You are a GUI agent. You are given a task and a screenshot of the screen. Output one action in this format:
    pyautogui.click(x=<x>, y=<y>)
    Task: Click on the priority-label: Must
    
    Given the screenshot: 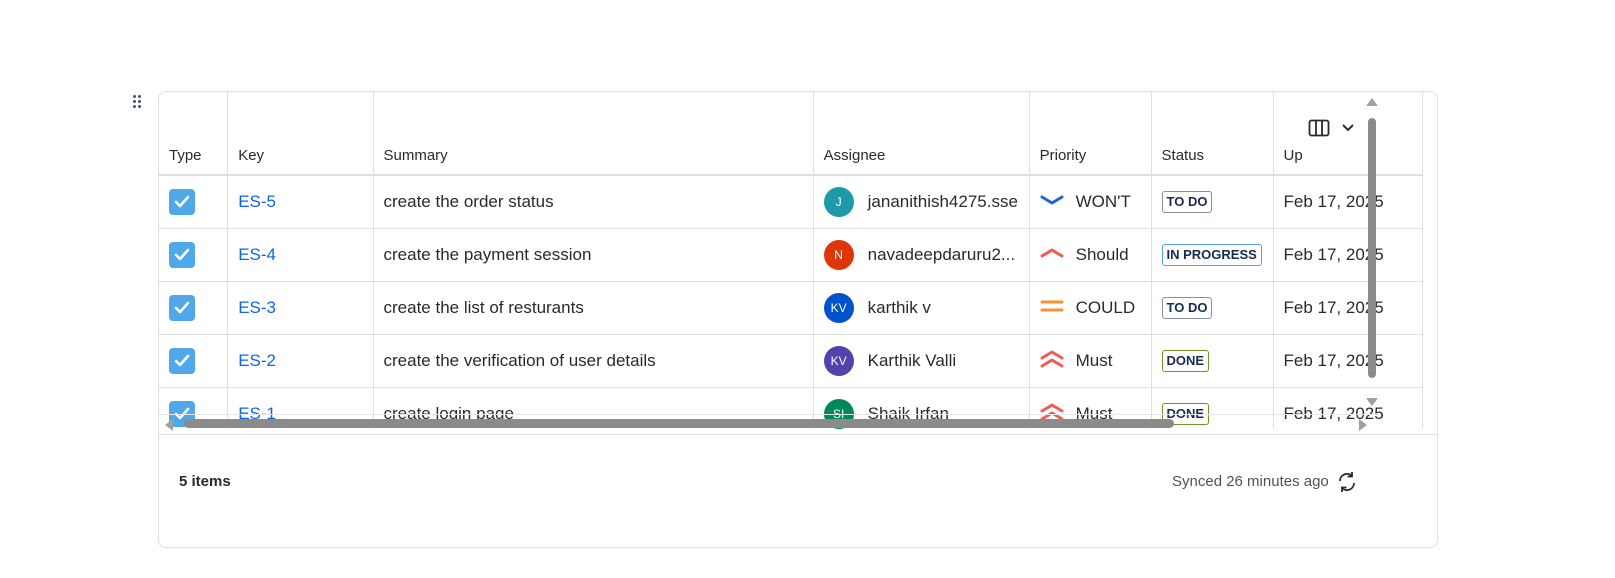 What is the action you would take?
    pyautogui.click(x=1094, y=360)
    